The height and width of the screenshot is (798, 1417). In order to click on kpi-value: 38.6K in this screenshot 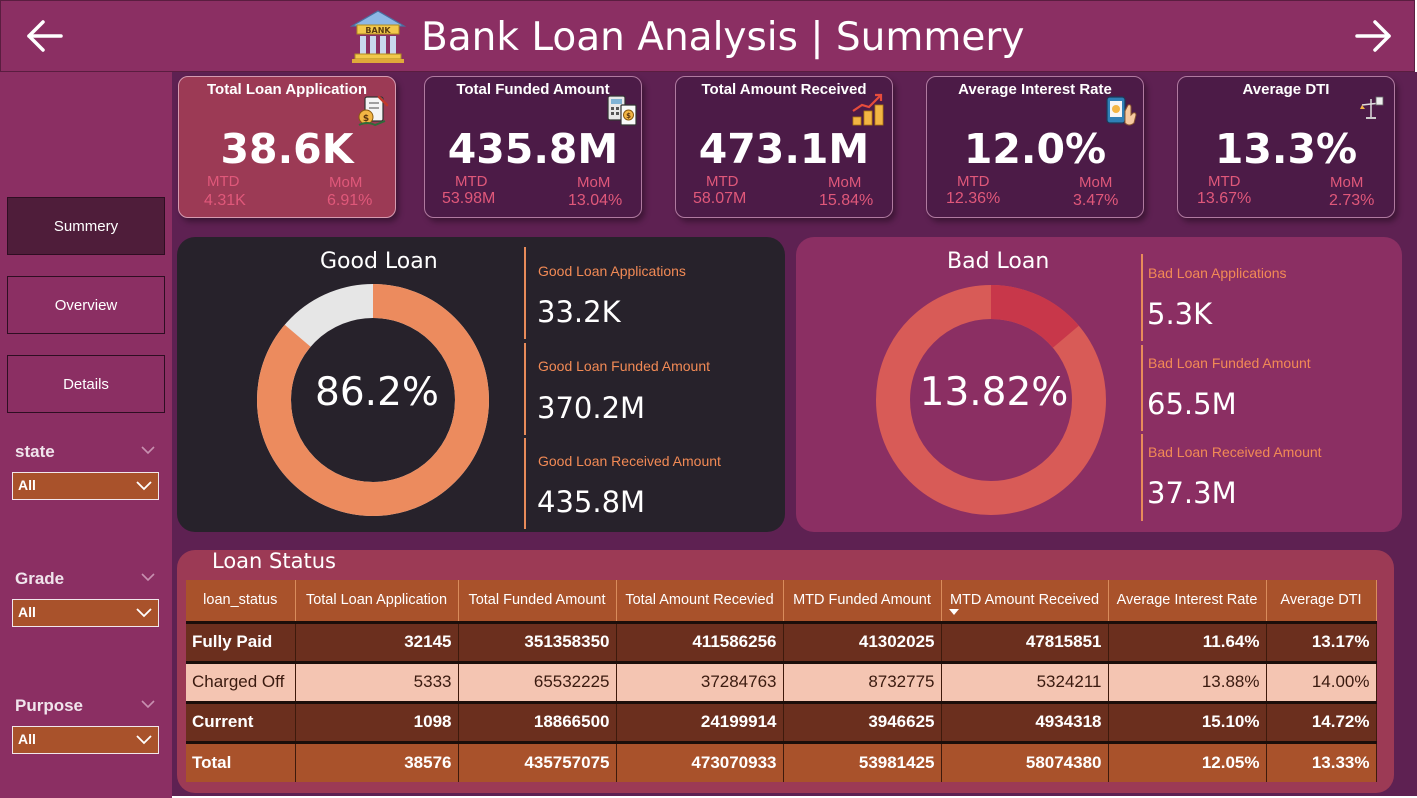, I will do `click(287, 149)`.